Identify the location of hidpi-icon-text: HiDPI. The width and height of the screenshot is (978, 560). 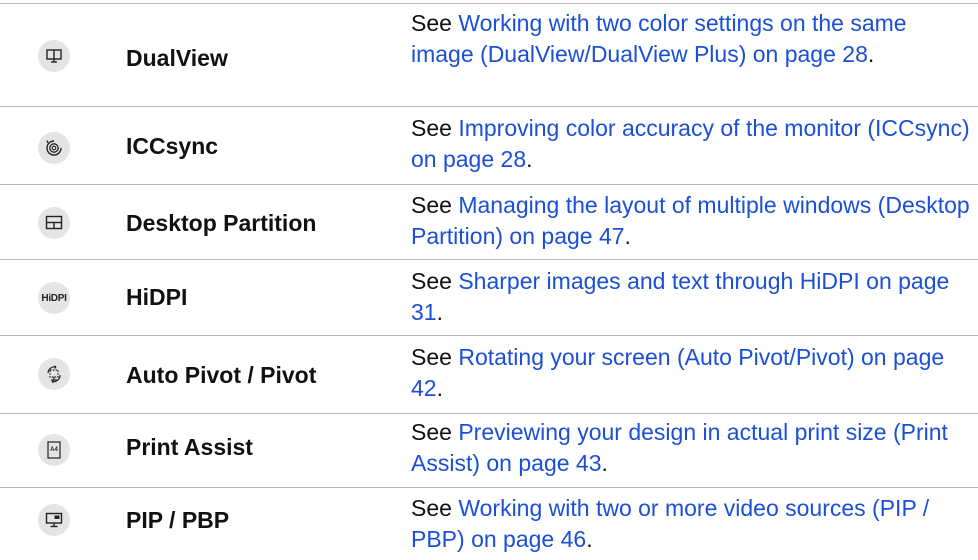
(54, 298).